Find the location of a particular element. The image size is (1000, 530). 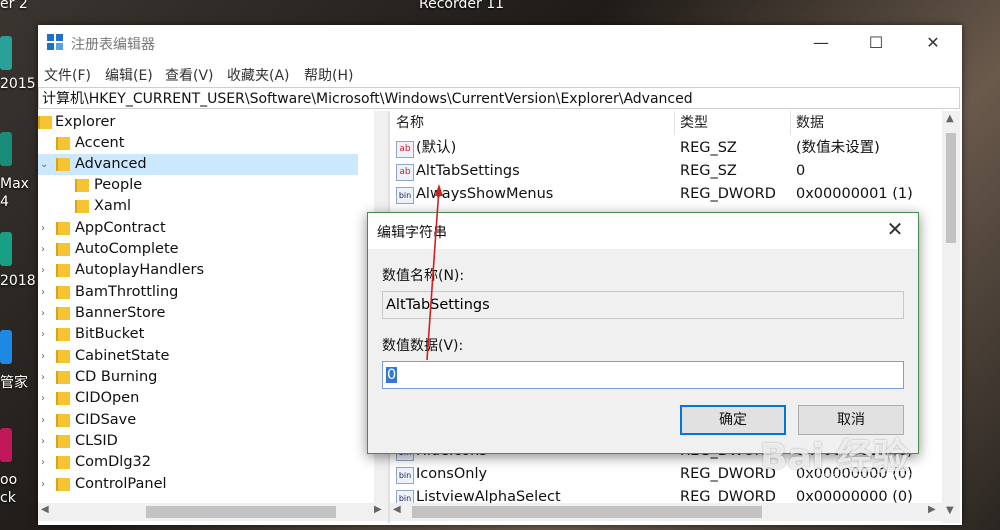

tree-item-bannerstore: › BannerStore is located at coordinates (198, 313).